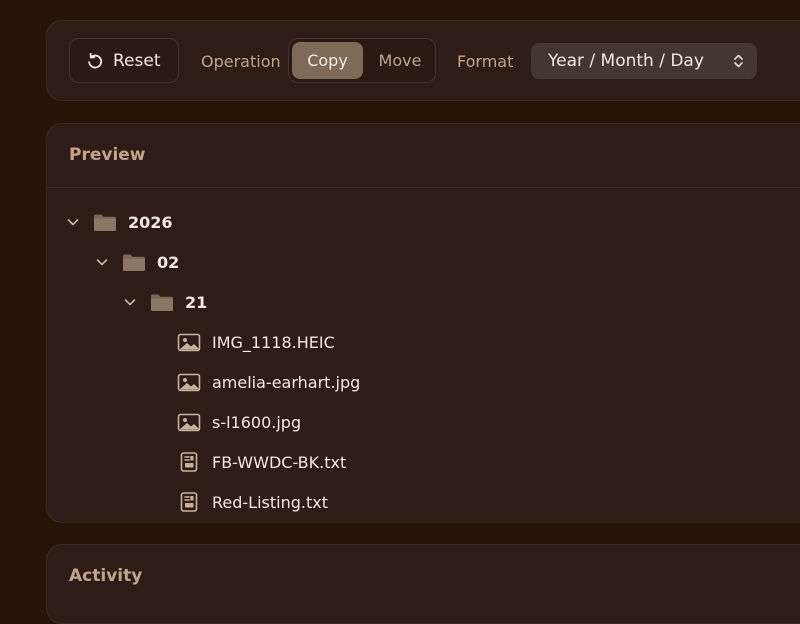 The width and height of the screenshot is (800, 624). Describe the element at coordinates (270, 502) in the screenshot. I see `file-name: Red-Listing.txt` at that location.